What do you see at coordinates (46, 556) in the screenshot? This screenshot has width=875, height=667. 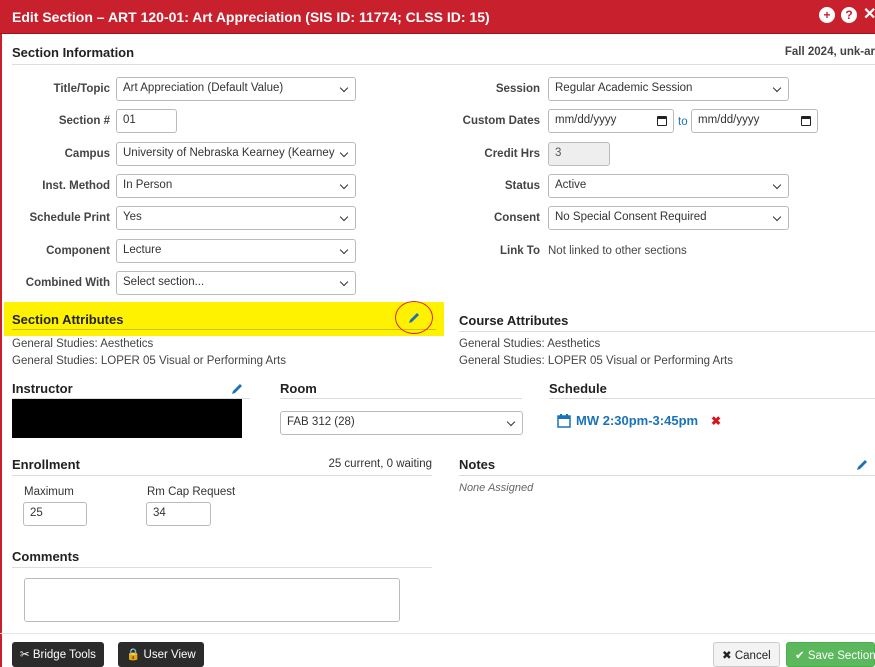 I see `comments-heading: Comments` at bounding box center [46, 556].